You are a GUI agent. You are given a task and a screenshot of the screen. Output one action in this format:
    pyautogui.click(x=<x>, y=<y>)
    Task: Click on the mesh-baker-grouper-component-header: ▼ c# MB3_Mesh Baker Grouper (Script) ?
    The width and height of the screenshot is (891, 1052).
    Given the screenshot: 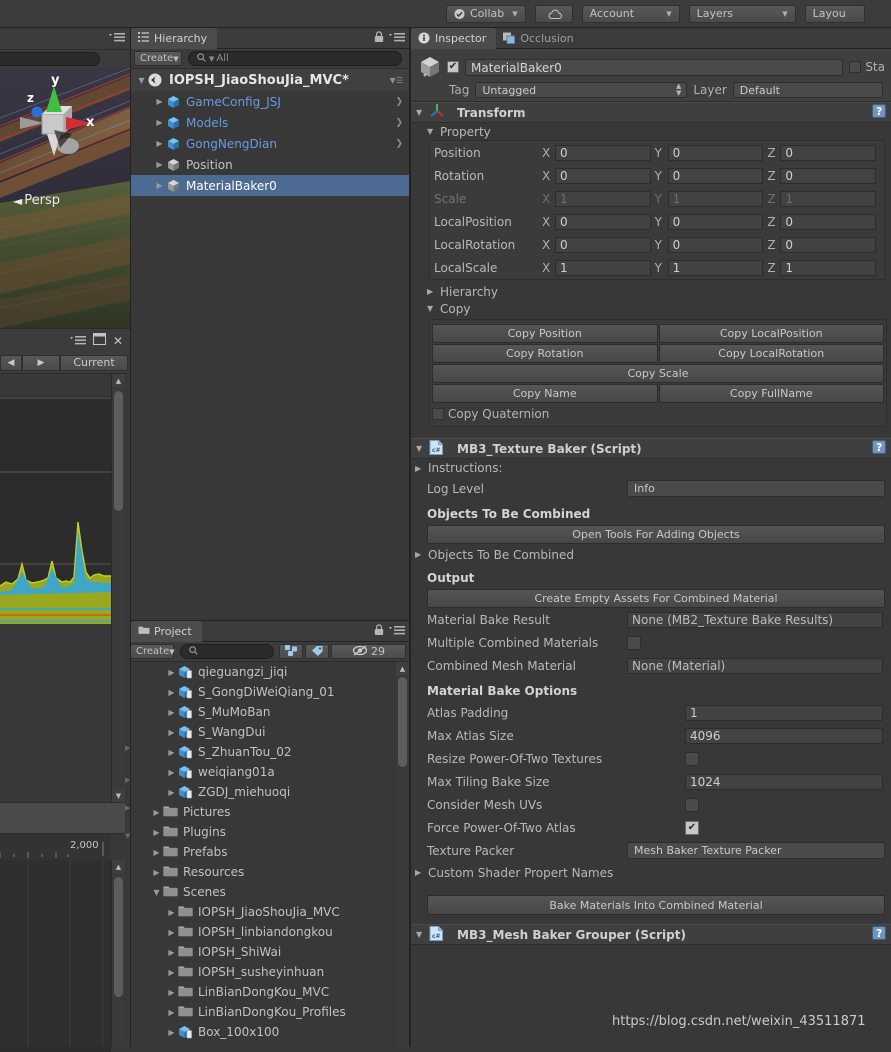 What is the action you would take?
    pyautogui.click(x=651, y=934)
    